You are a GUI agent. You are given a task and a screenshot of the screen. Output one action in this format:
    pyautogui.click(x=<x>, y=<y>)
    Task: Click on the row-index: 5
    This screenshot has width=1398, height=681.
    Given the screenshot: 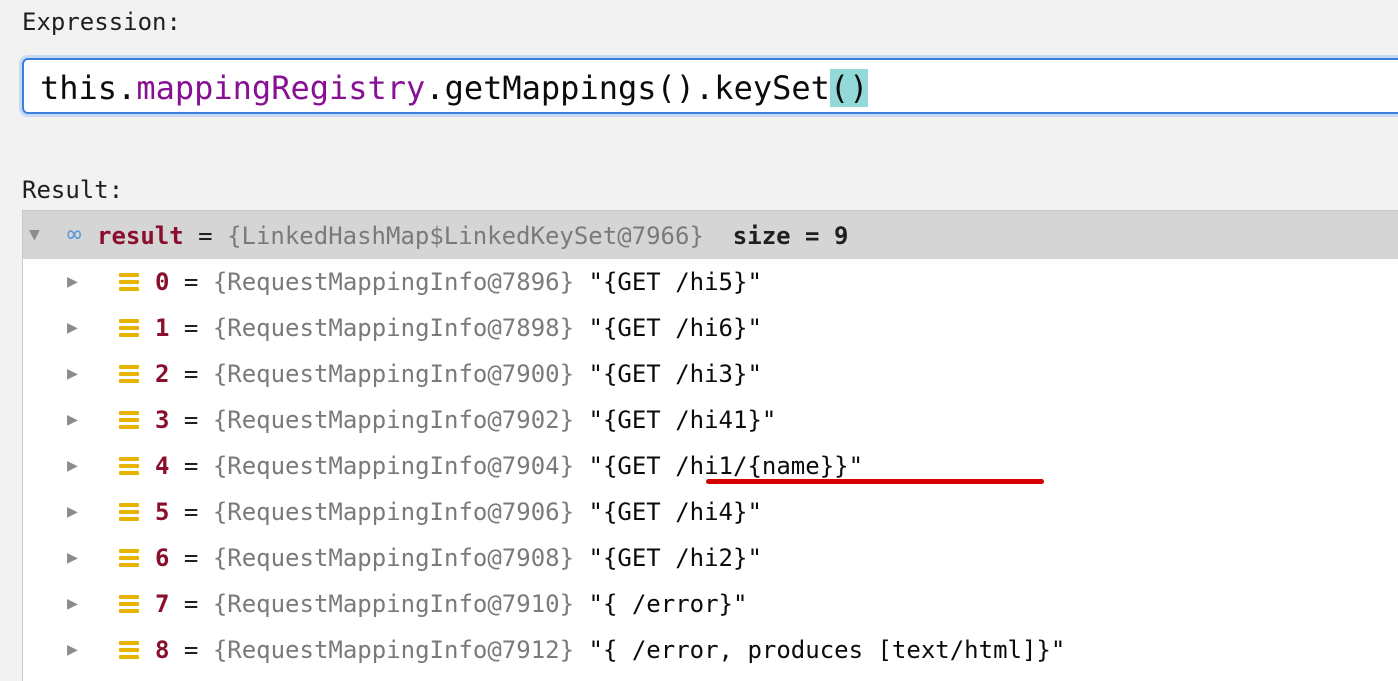 What is the action you would take?
    pyautogui.click(x=162, y=512)
    